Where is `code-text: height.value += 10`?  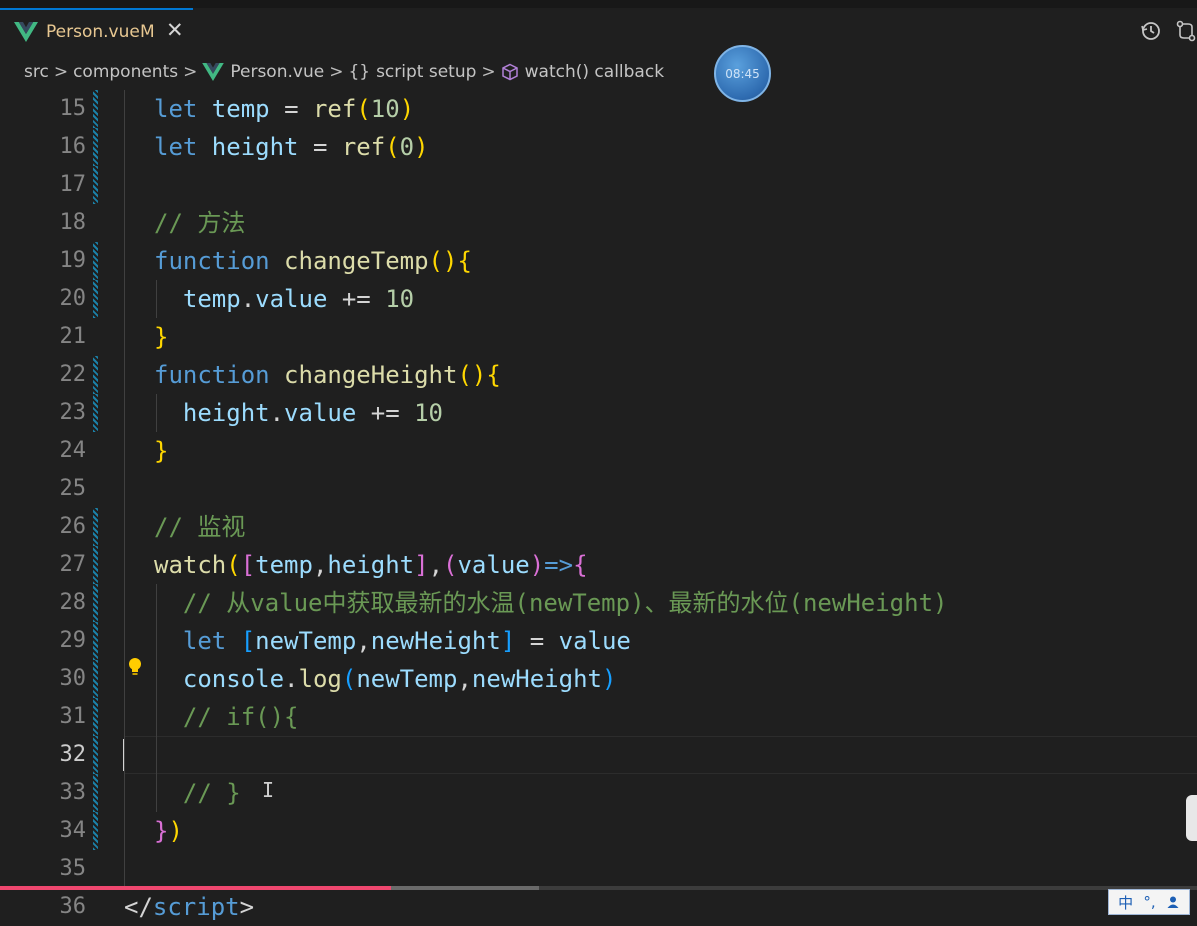 code-text: height.value += 10 is located at coordinates (298, 413).